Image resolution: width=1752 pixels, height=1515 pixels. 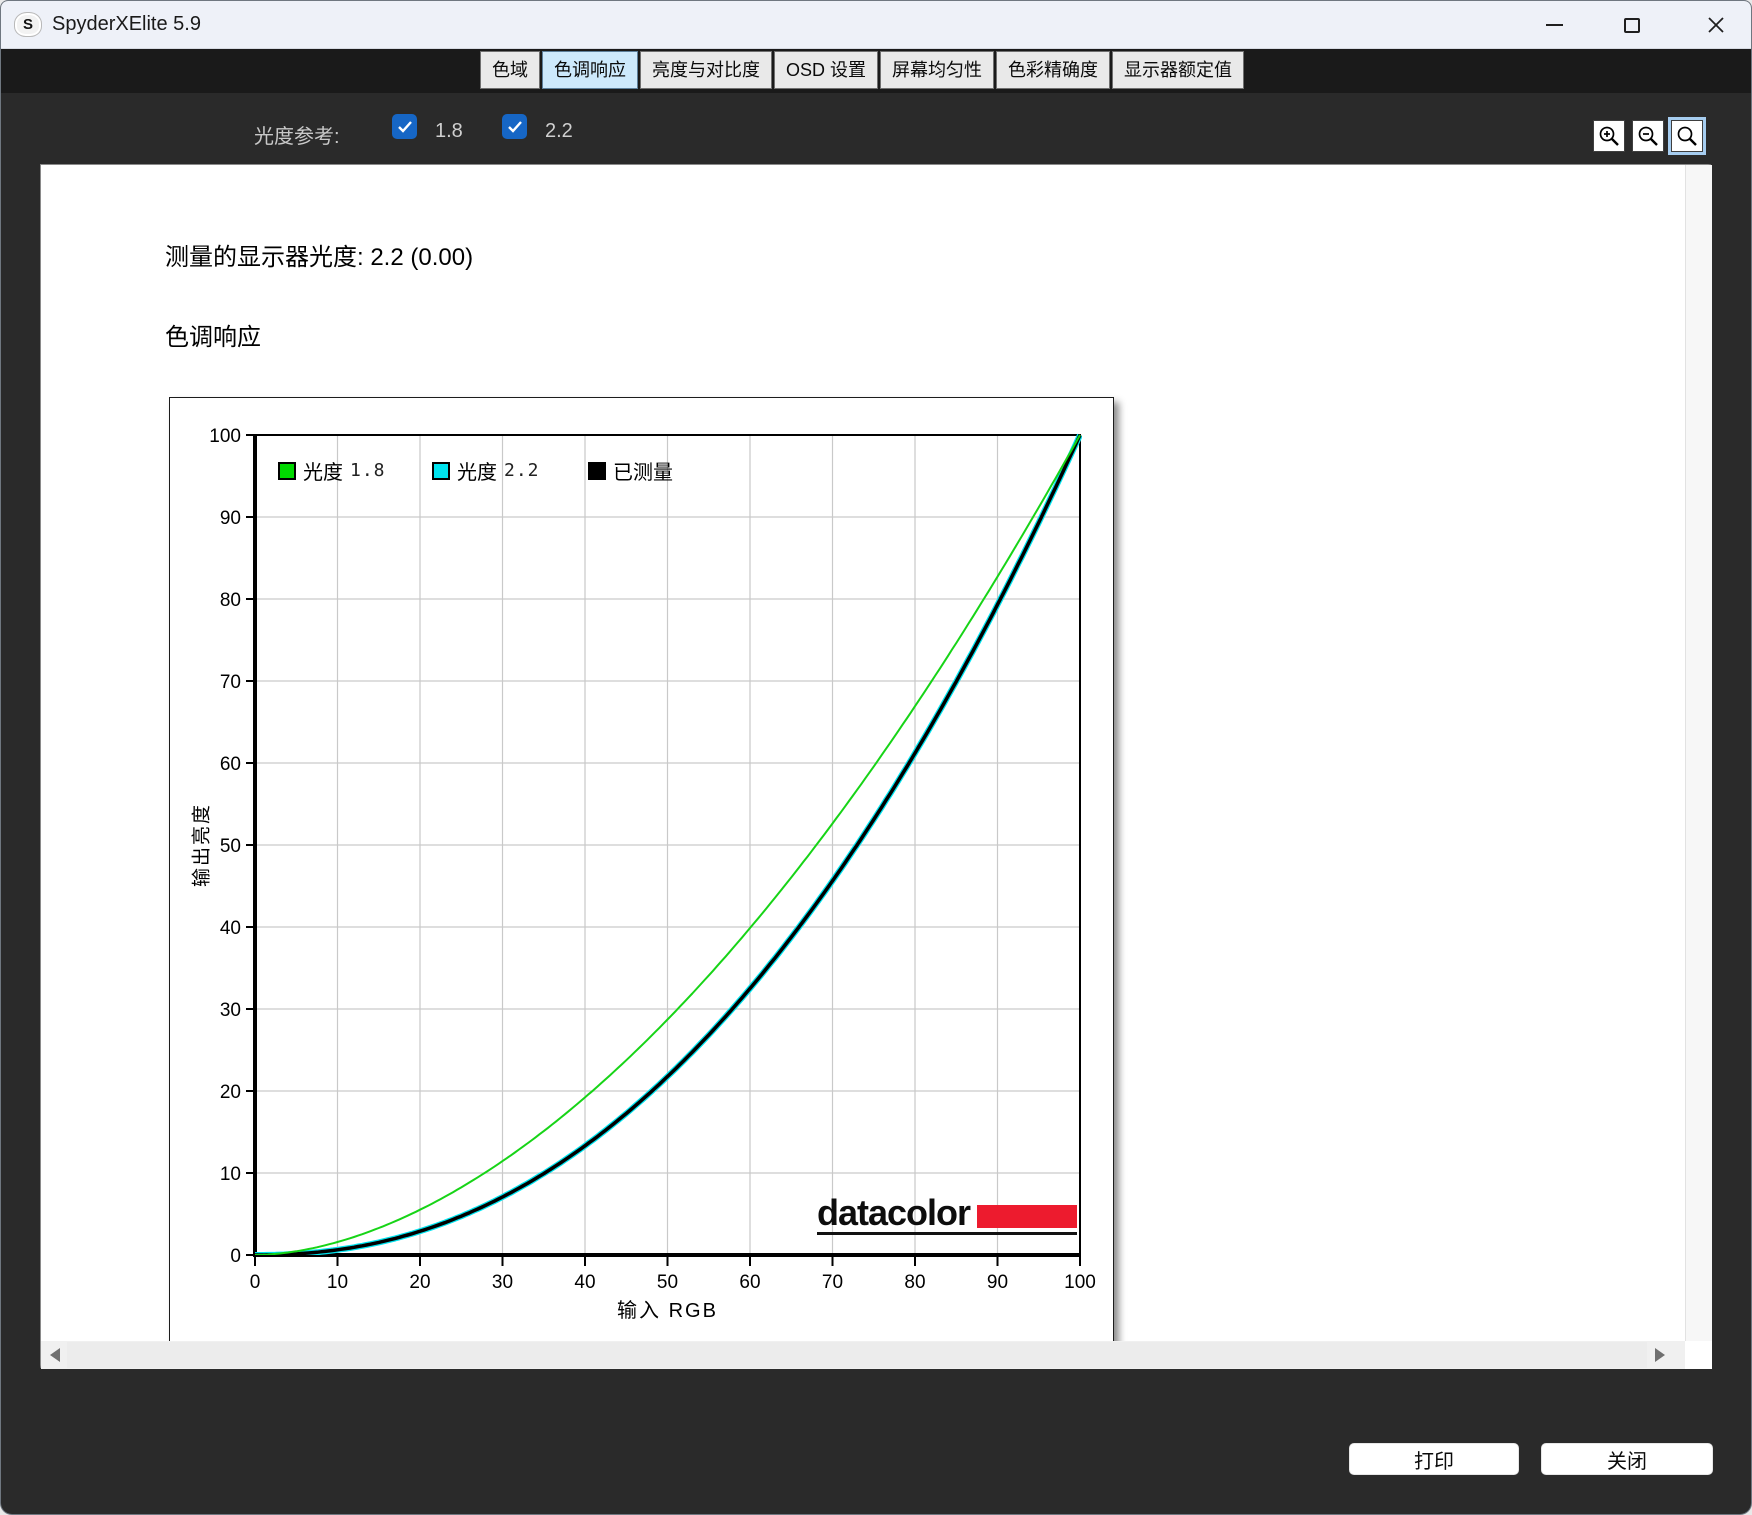 What do you see at coordinates (667, 1311) in the screenshot?
I see `x-axis-label: 输入 RGB` at bounding box center [667, 1311].